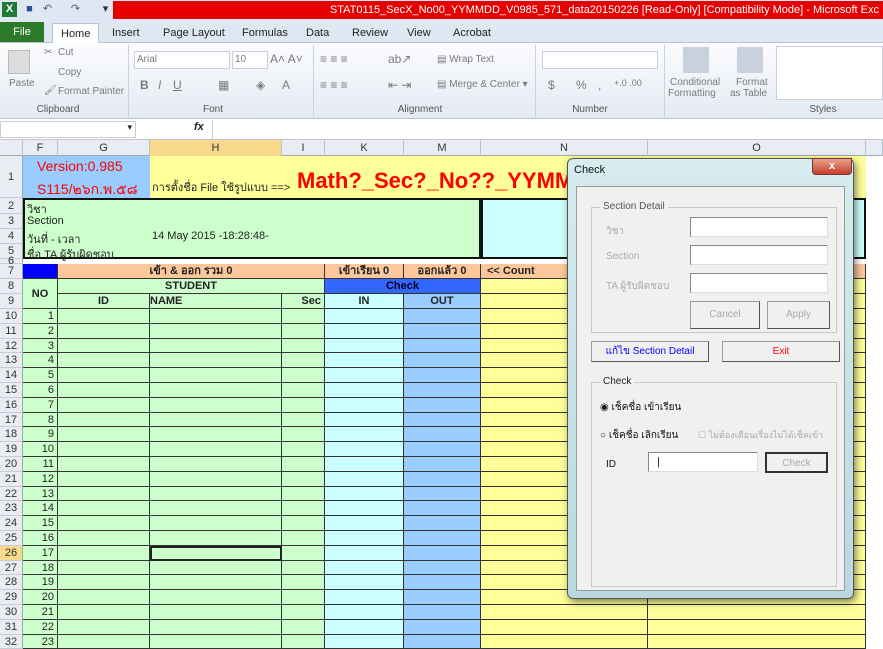 Image resolution: width=883 pixels, height=649 pixels. I want to click on row-header: 27, so click(11, 568).